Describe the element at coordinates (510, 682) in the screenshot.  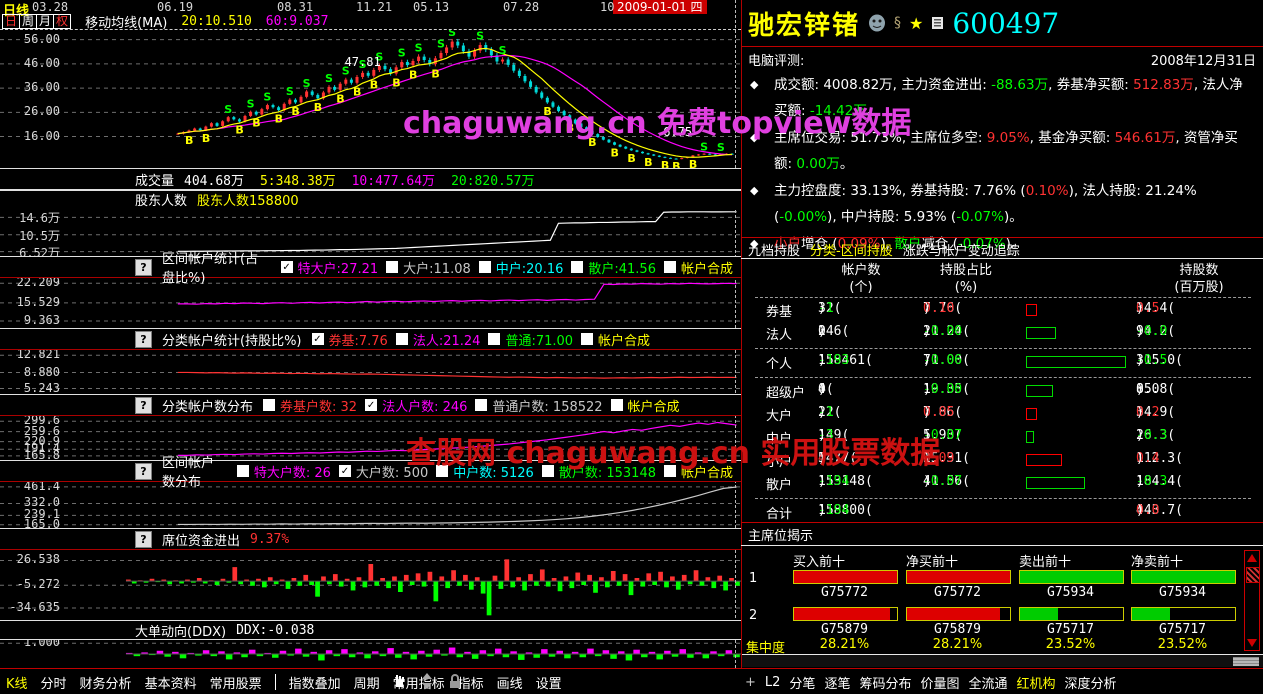
I see `toolbar-tab-画线: 画线` at that location.